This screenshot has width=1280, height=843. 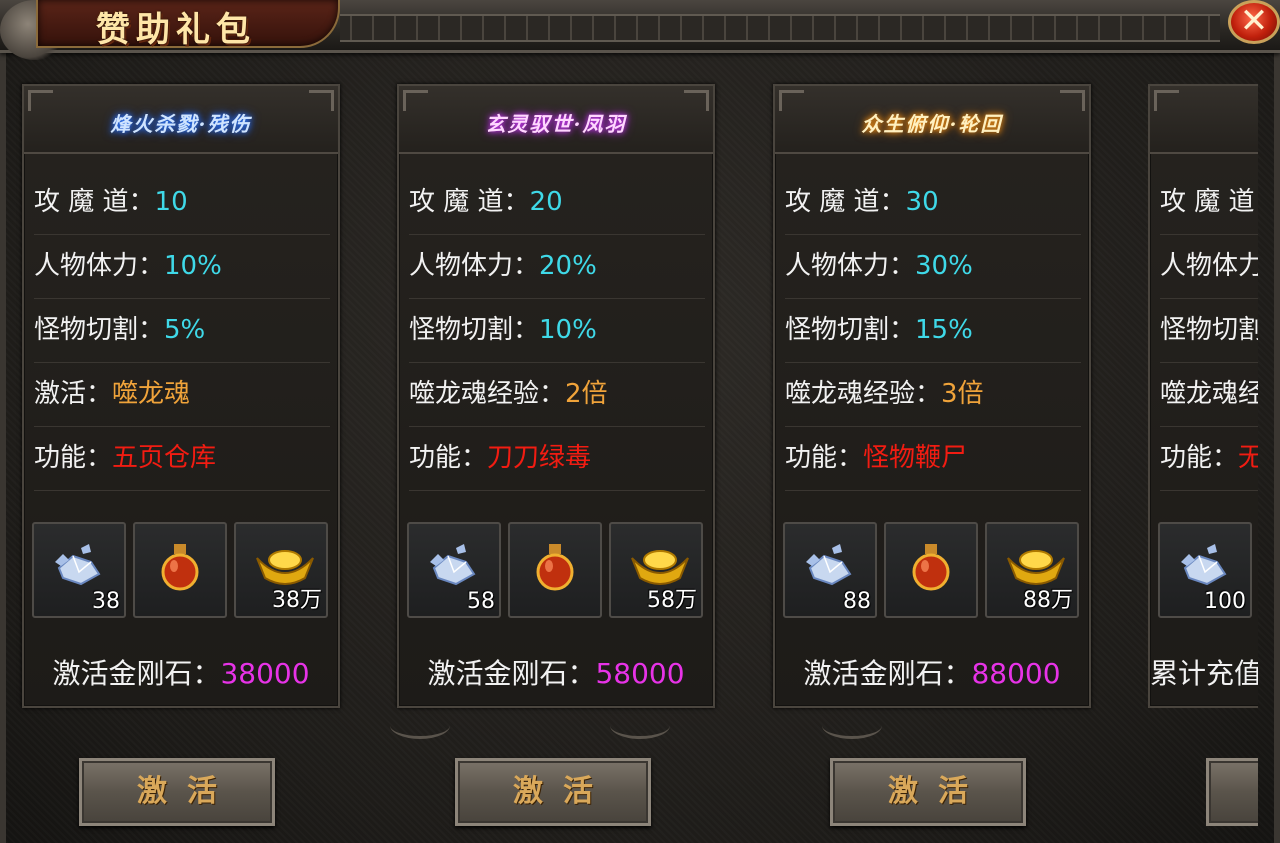 I want to click on stat-row-cut: 怪物切割：5%, so click(x=182, y=330).